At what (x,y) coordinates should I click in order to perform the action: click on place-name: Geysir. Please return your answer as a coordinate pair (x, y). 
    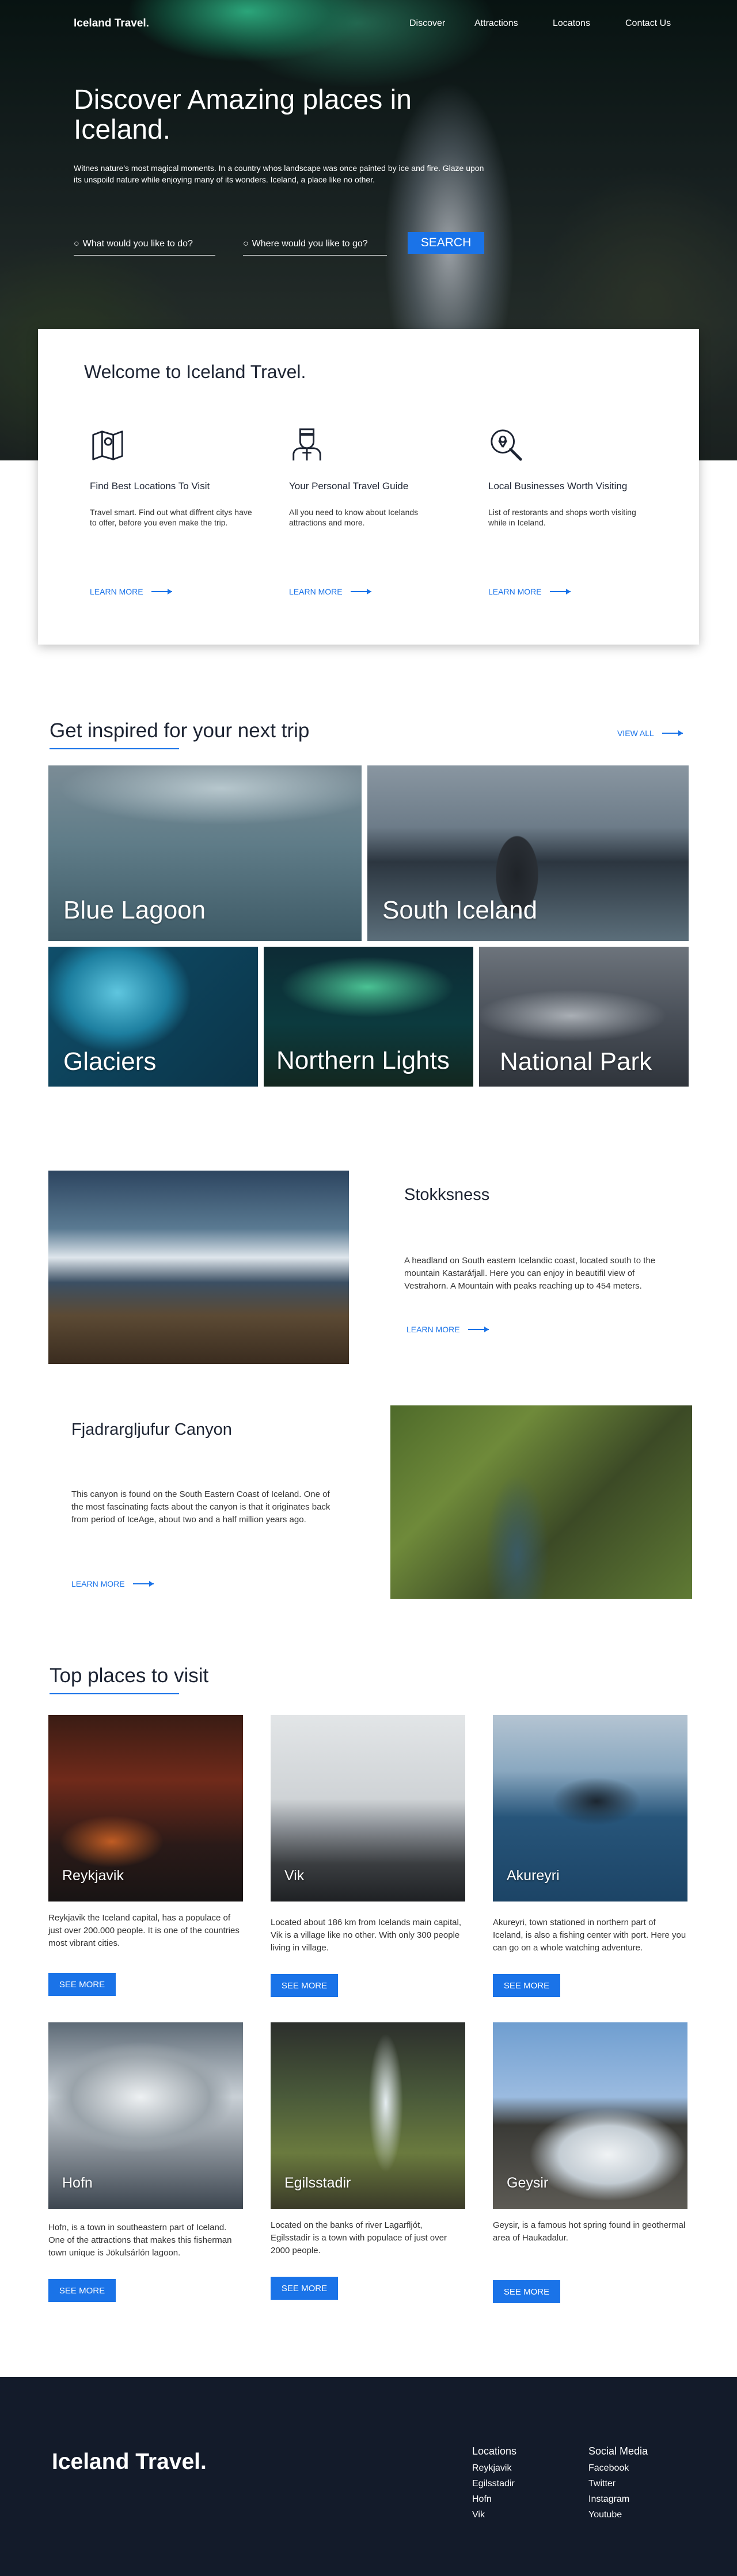
    Looking at the image, I should click on (528, 2183).